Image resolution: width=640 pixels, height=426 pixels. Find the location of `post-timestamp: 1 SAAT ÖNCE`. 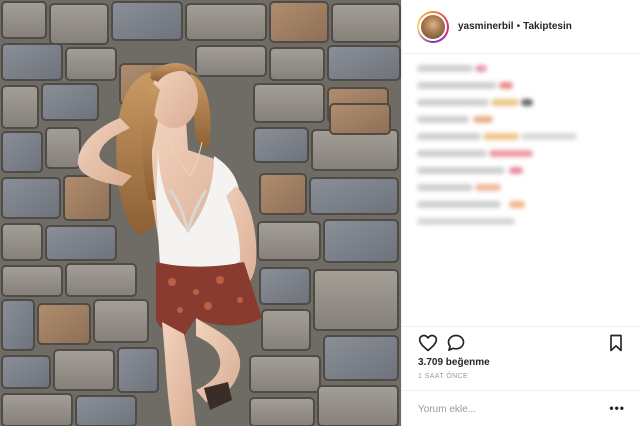

post-timestamp: 1 SAAT ÖNCE is located at coordinates (443, 376).